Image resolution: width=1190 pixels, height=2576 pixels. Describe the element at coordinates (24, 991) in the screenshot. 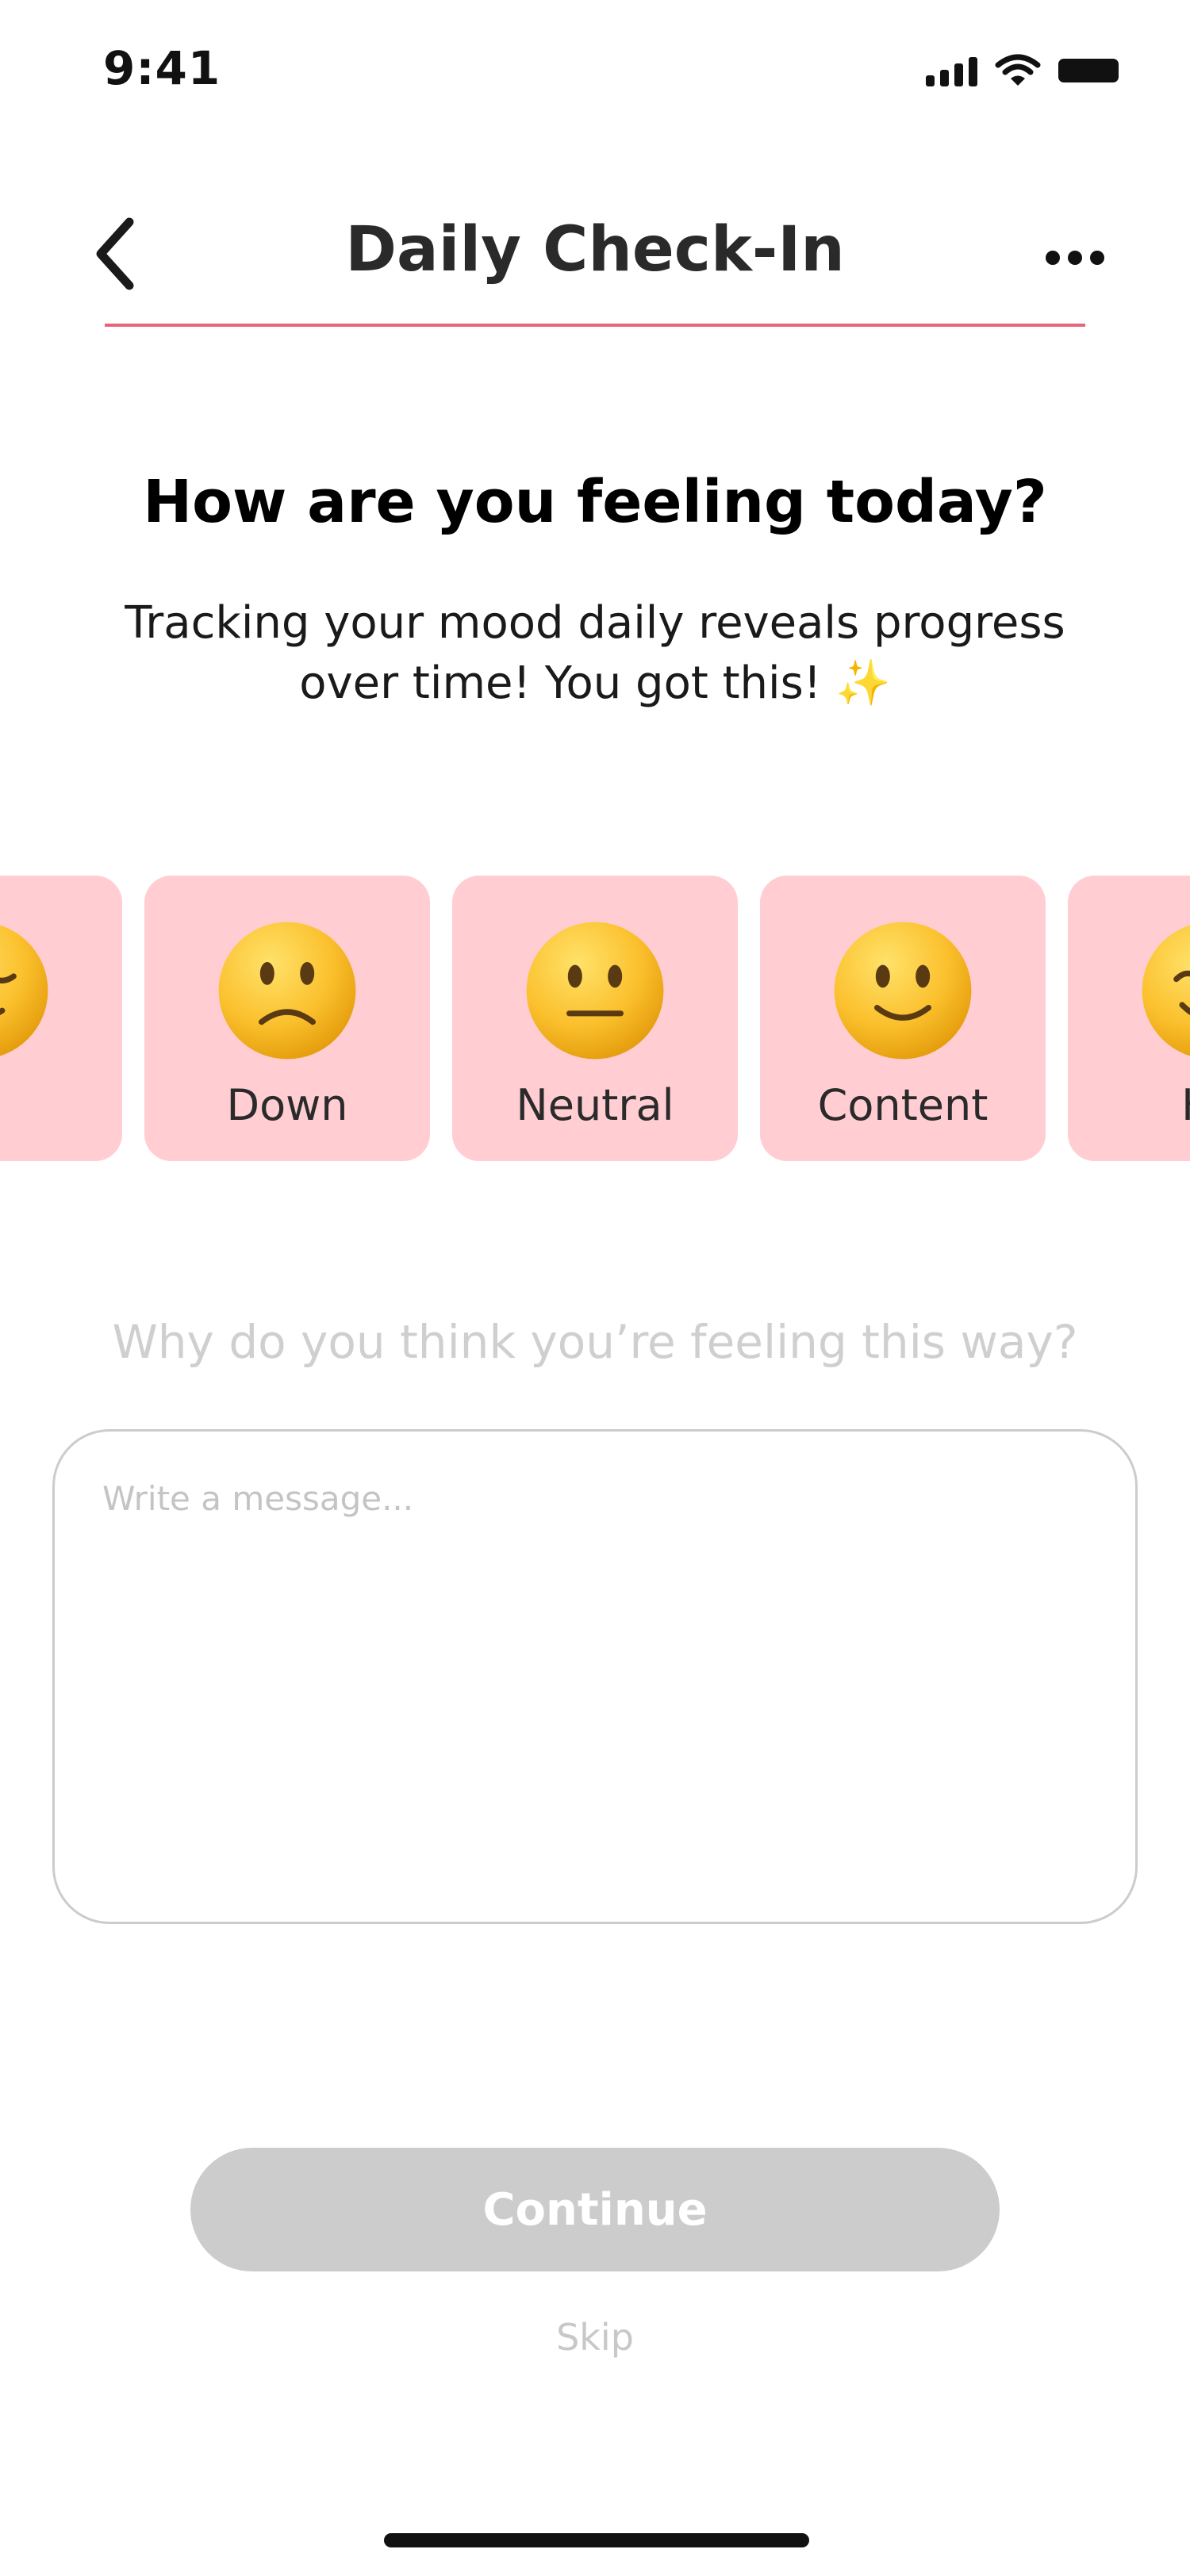

I see `relieved-face-icon` at that location.